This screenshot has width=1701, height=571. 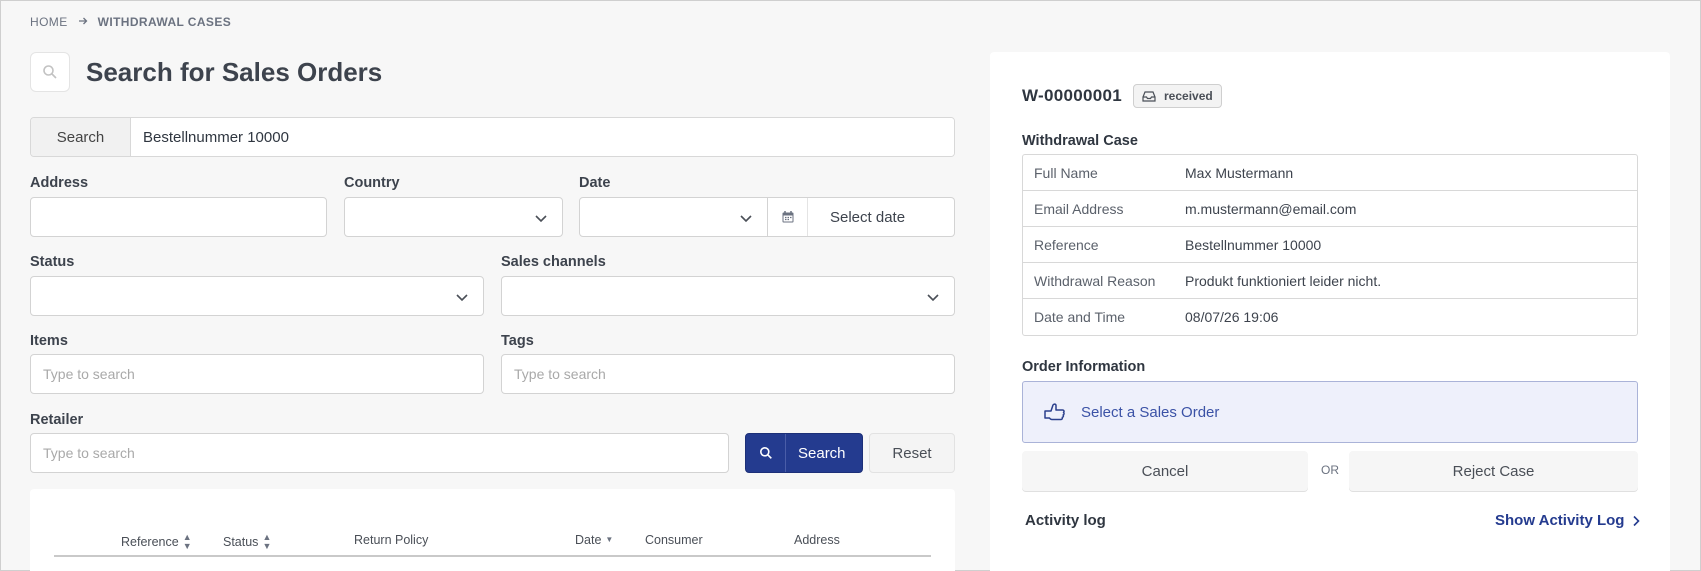 I want to click on items-input, so click(x=257, y=374).